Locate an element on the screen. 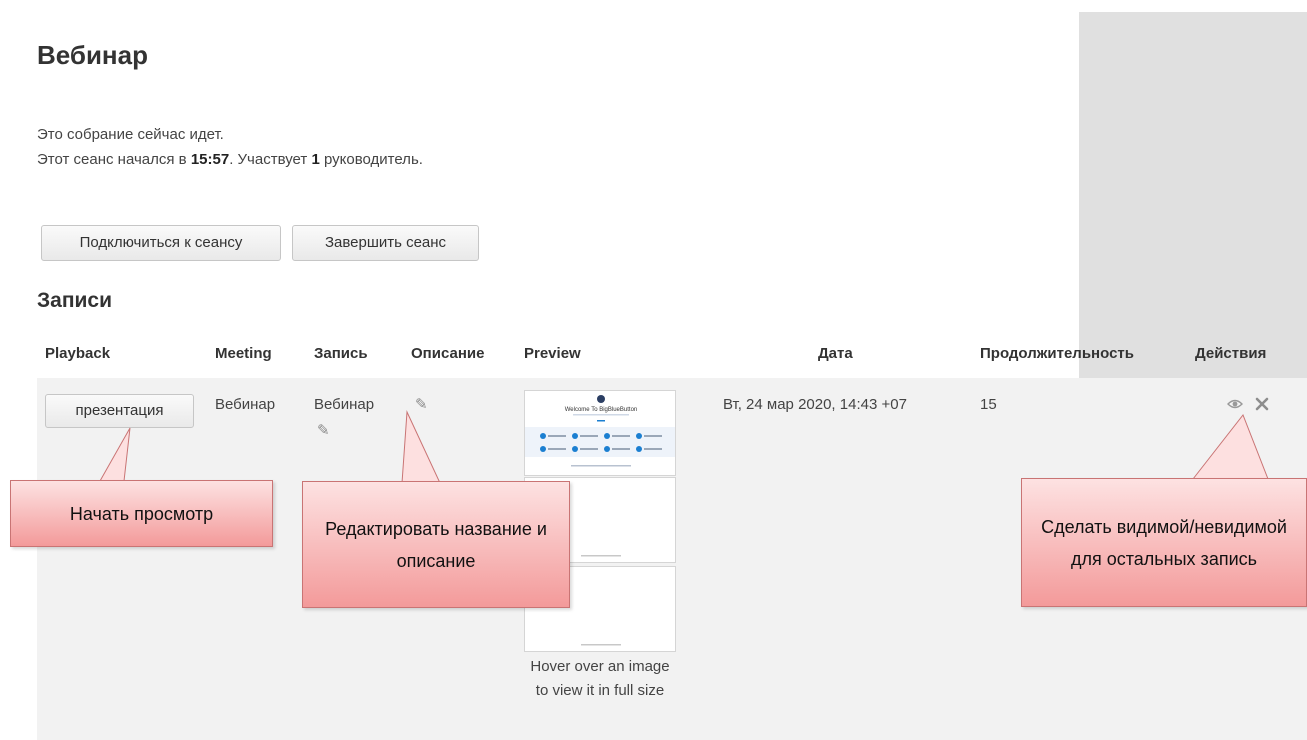  callout-start-playback: Начать просмотр is located at coordinates (141, 513).